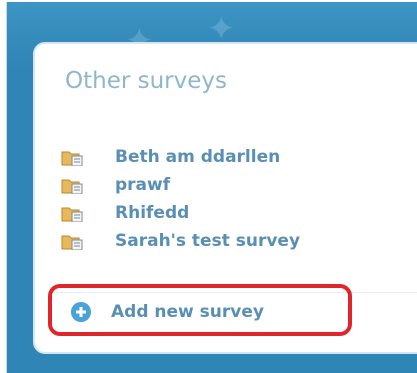 This screenshot has height=373, width=417. Describe the element at coordinates (197, 157) in the screenshot. I see `survey-link: Beth am ddarllen` at that location.